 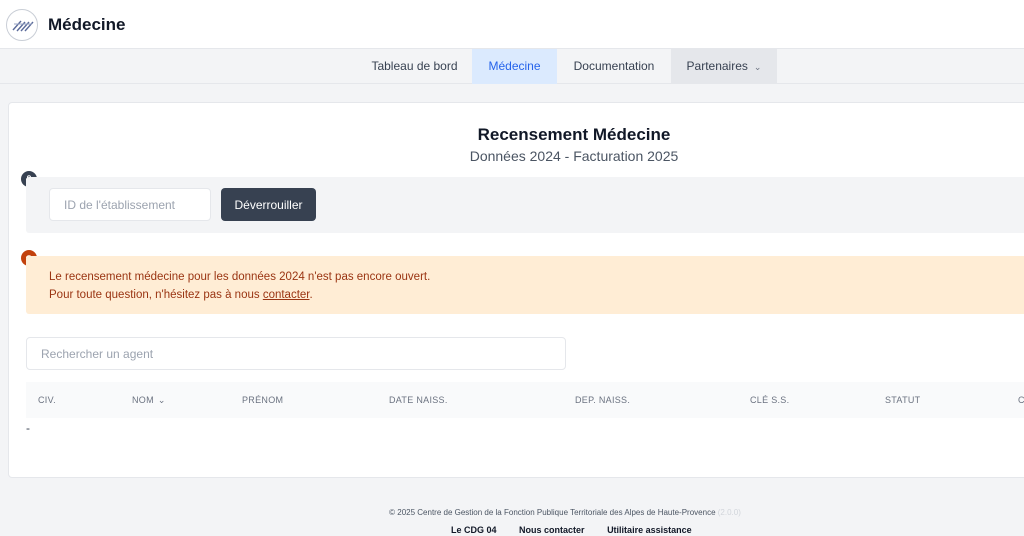 What do you see at coordinates (552, 530) in the screenshot?
I see `footer-link-contact: Nous contacter` at bounding box center [552, 530].